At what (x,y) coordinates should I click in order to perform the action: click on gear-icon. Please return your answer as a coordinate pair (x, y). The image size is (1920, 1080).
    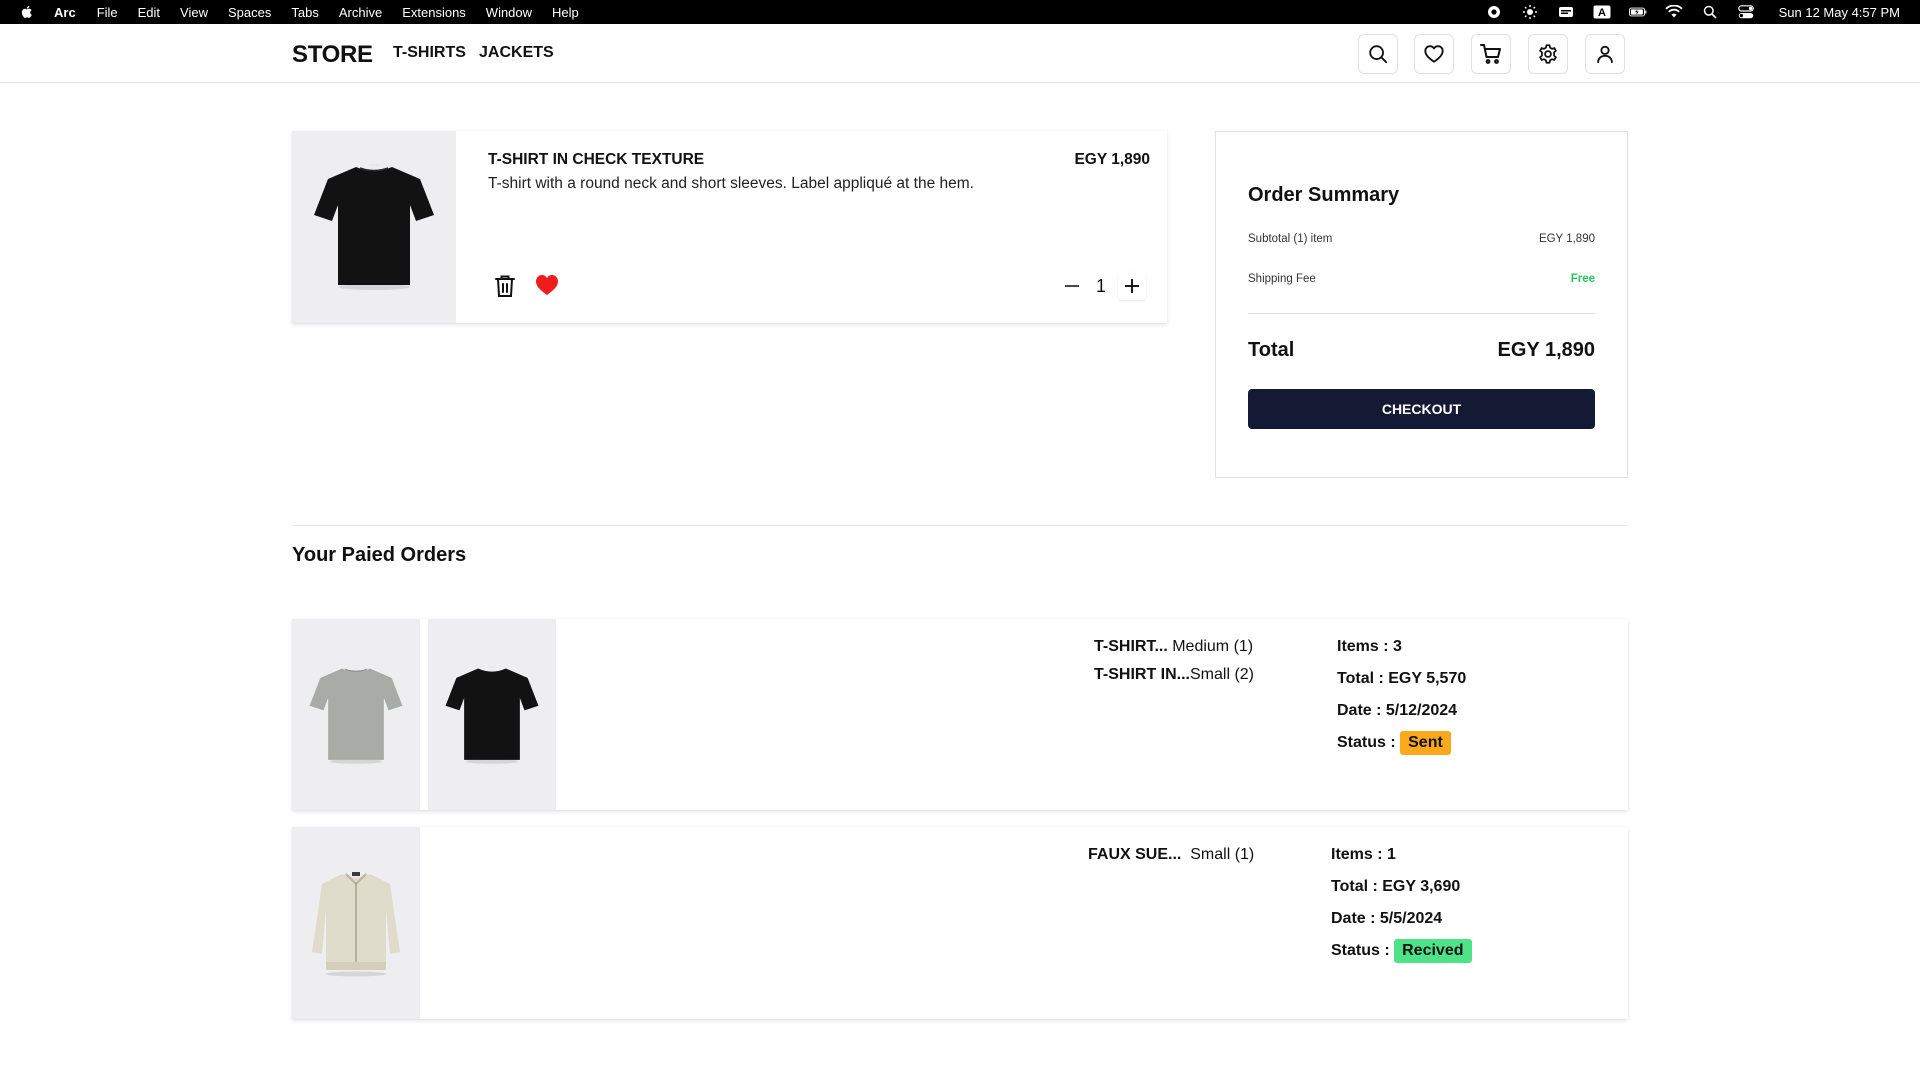
    Looking at the image, I should click on (1548, 54).